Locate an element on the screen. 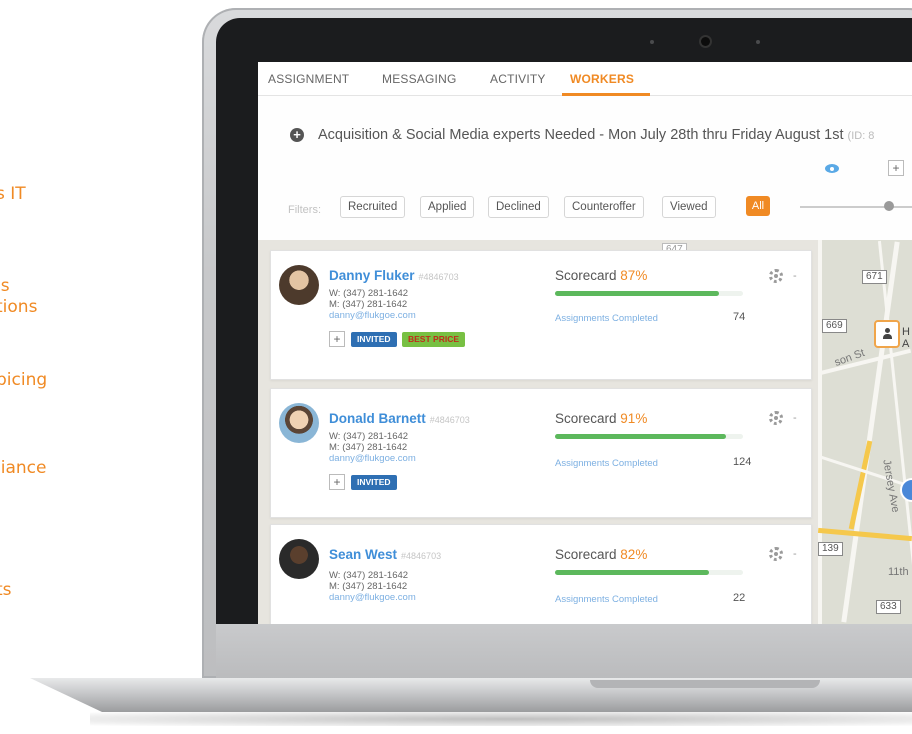 This screenshot has height=734, width=912. scorecard-label: Scorecard 87% is located at coordinates (601, 275).